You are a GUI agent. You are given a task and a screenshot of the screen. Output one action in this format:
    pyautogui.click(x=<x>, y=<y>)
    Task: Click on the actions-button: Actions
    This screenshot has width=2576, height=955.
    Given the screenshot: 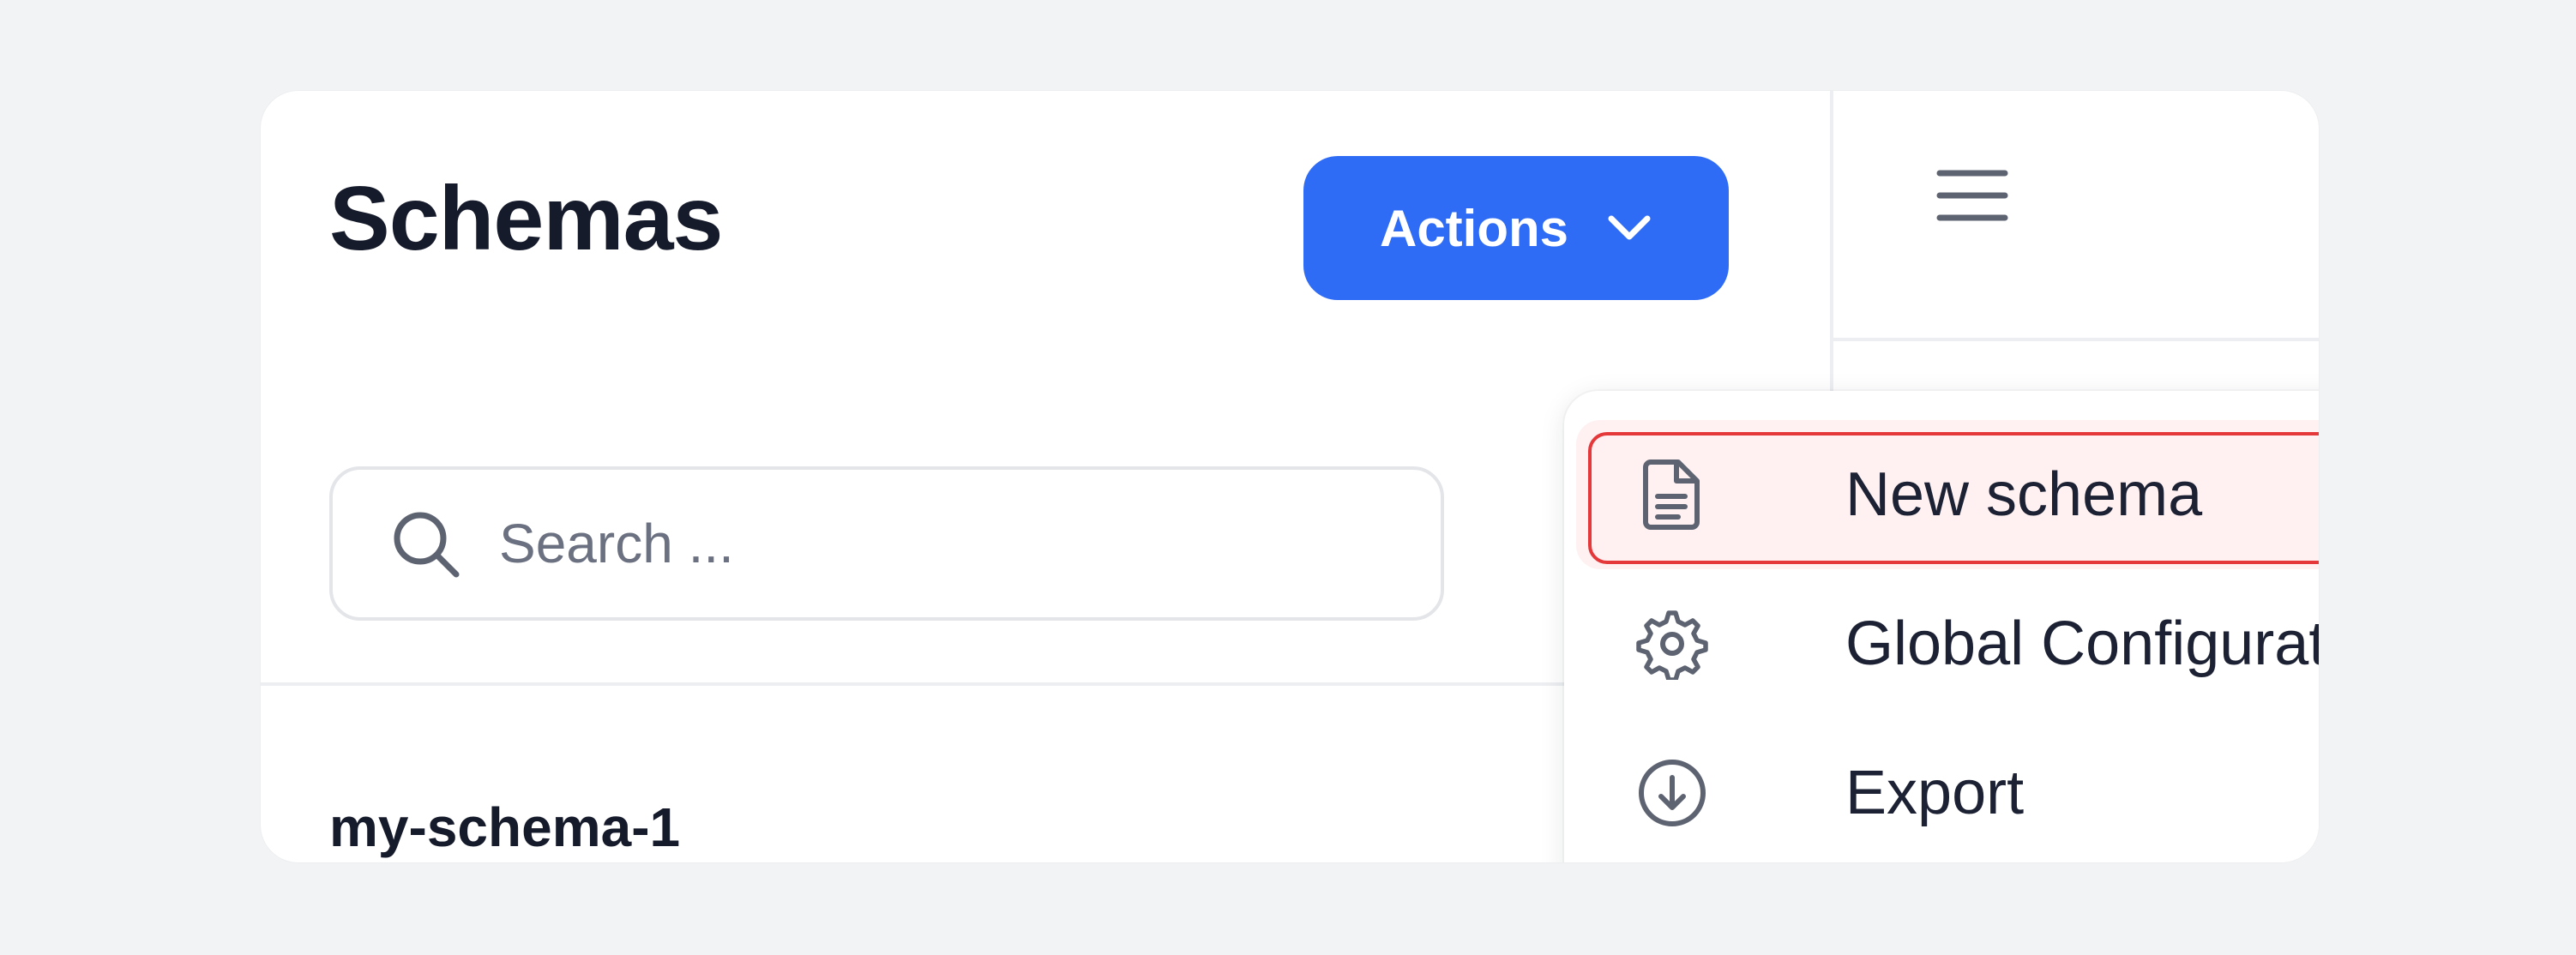 What is the action you would take?
    pyautogui.click(x=1516, y=228)
    